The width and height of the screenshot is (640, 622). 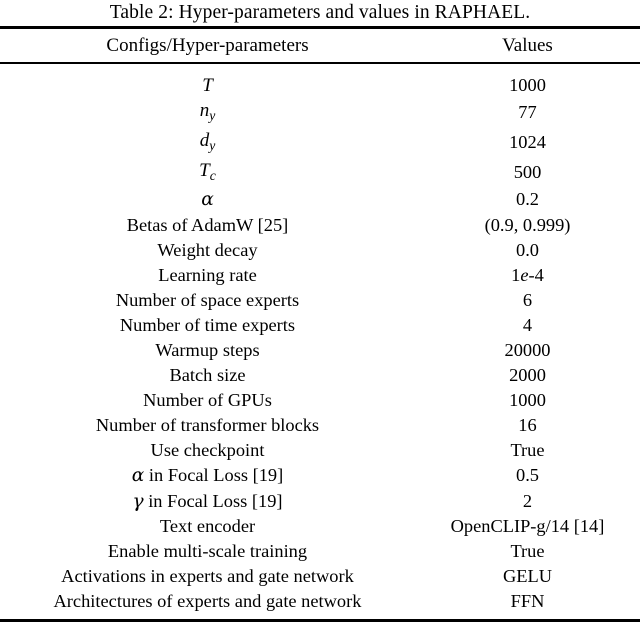 I want to click on table-row: Learning rate 1e-4, so click(x=320, y=275).